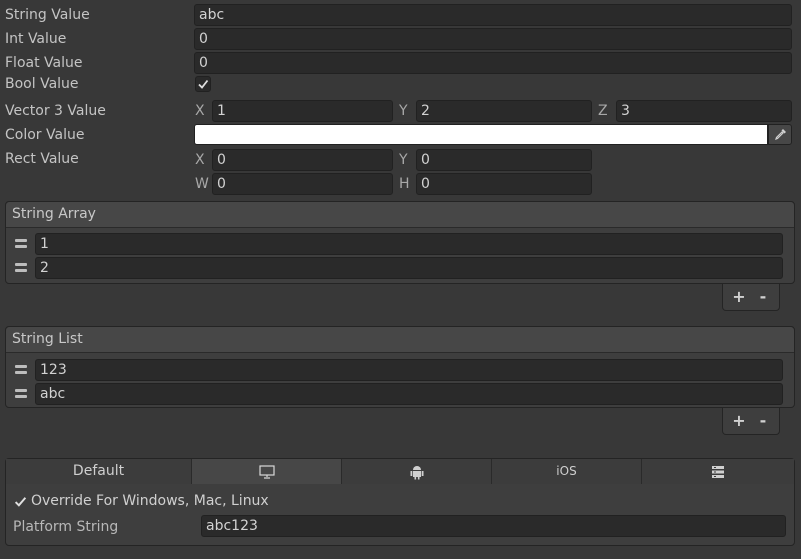 This screenshot has height=559, width=801. What do you see at coordinates (481, 134) in the screenshot?
I see `color-swatch` at bounding box center [481, 134].